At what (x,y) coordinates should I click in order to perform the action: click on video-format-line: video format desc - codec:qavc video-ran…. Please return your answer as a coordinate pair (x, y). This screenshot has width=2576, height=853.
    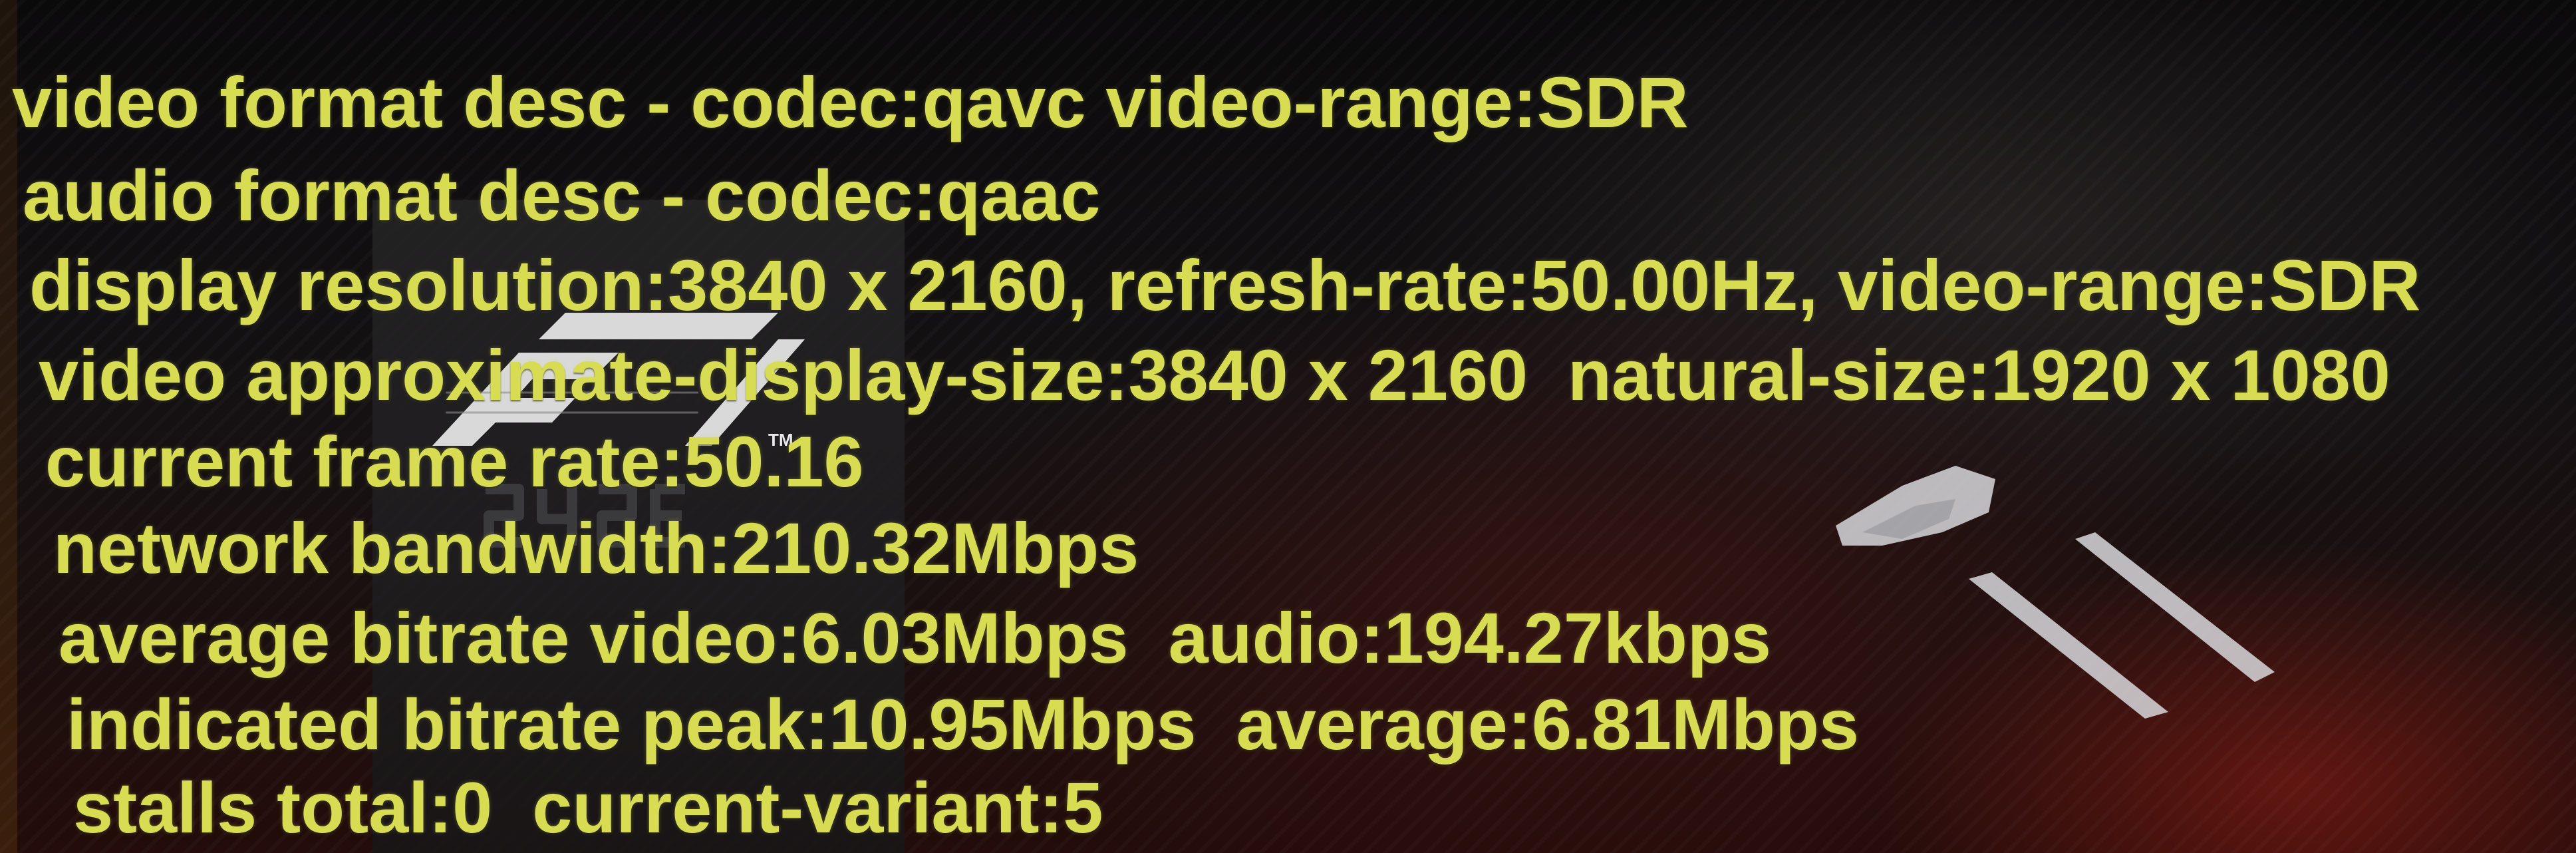
    Looking at the image, I should click on (851, 102).